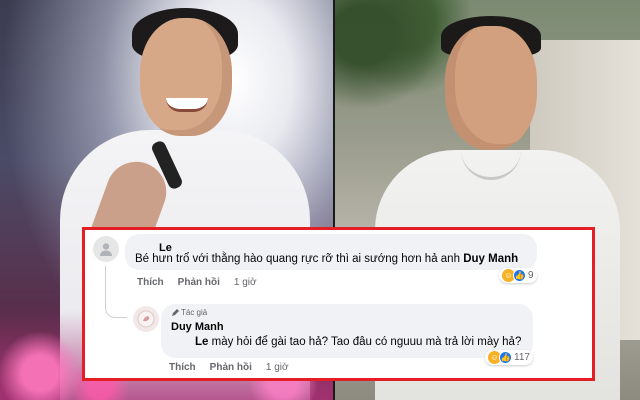 This screenshot has width=640, height=400. I want to click on reaction-summary: ☺ 👍 9, so click(518, 275).